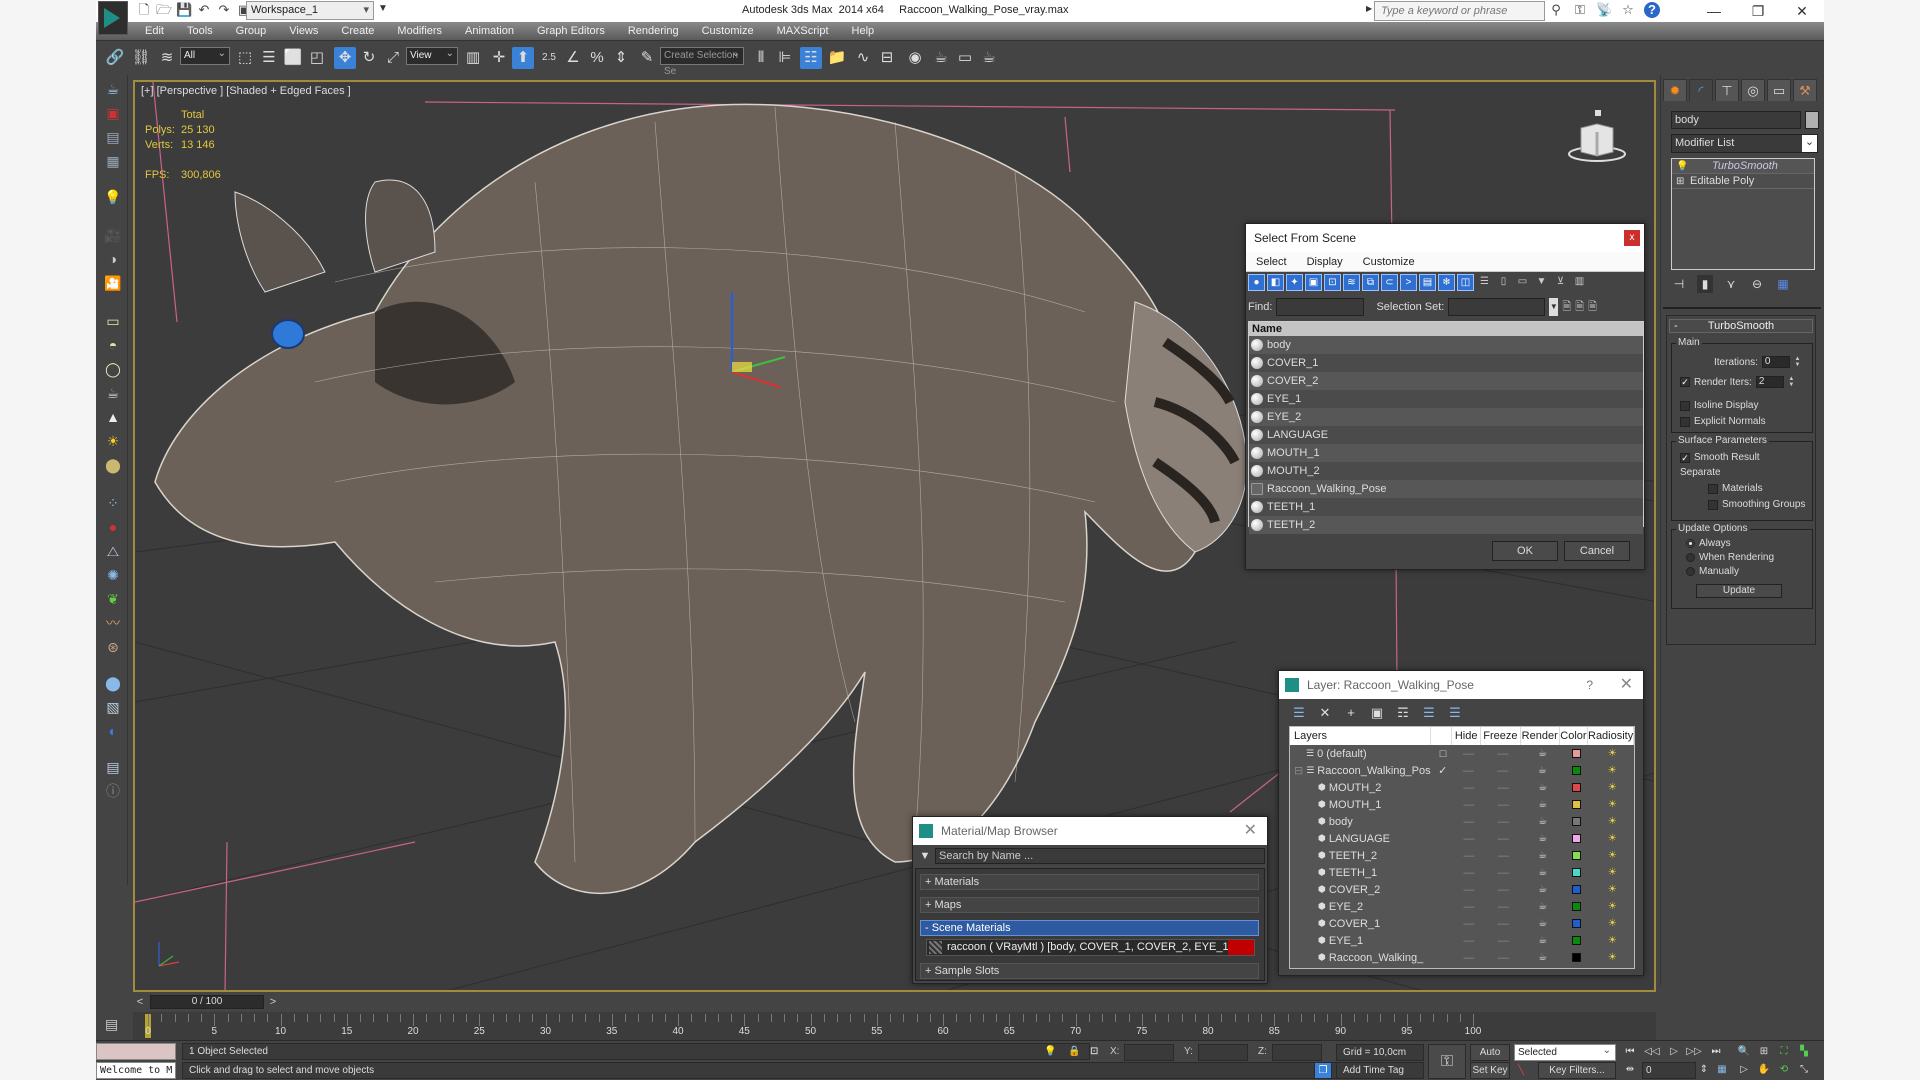 This screenshot has height=1080, width=1920. Describe the element at coordinates (1468, 771) in the screenshot. I see `hide-toggle: —` at that location.